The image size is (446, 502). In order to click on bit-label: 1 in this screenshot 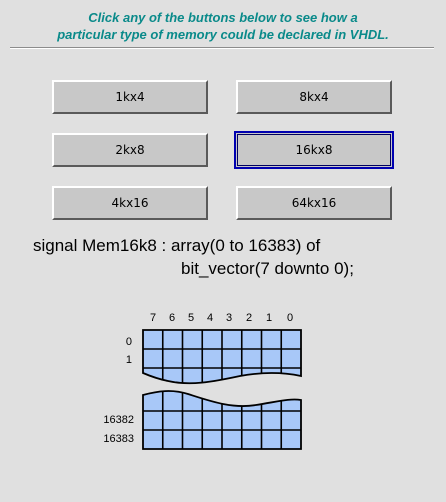, I will do `click(269, 318)`.